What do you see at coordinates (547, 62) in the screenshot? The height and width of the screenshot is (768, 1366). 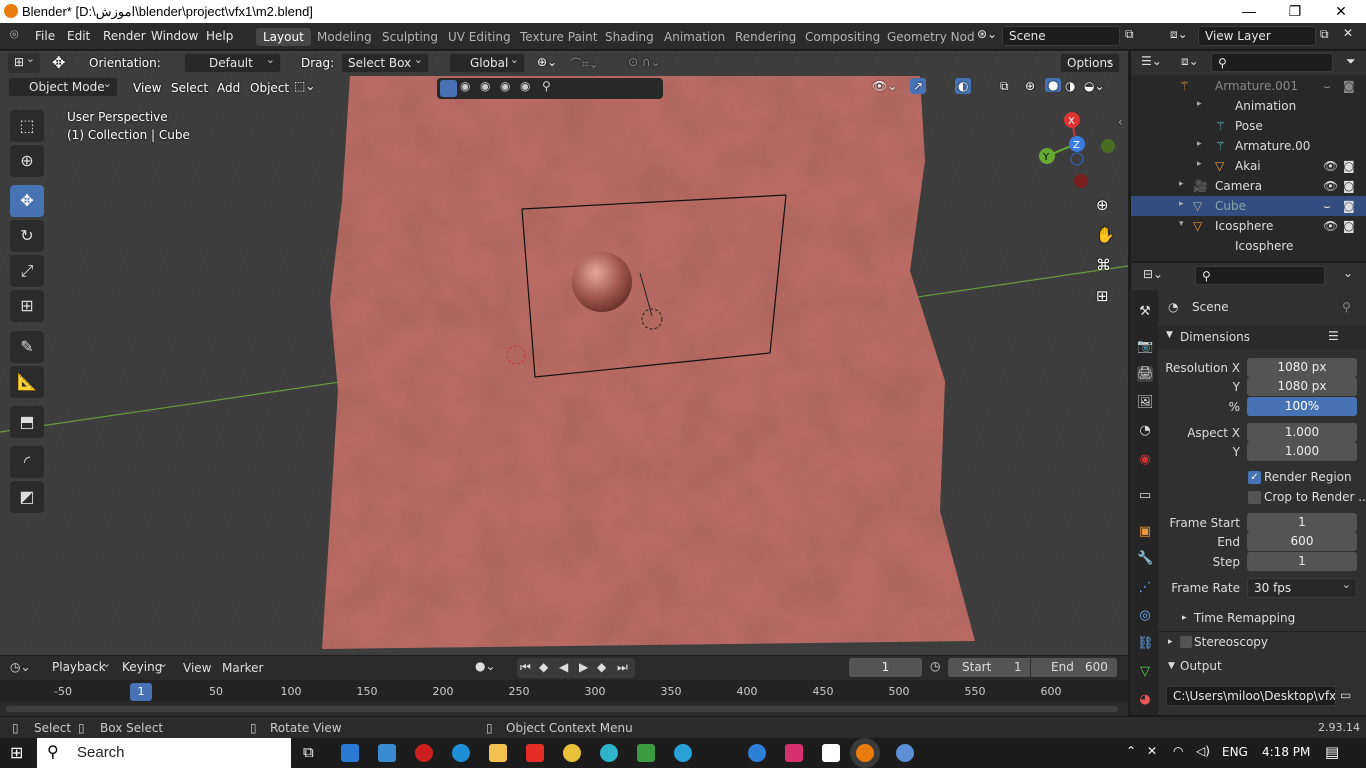 I see `pivot-icon: ⊕⌄` at bounding box center [547, 62].